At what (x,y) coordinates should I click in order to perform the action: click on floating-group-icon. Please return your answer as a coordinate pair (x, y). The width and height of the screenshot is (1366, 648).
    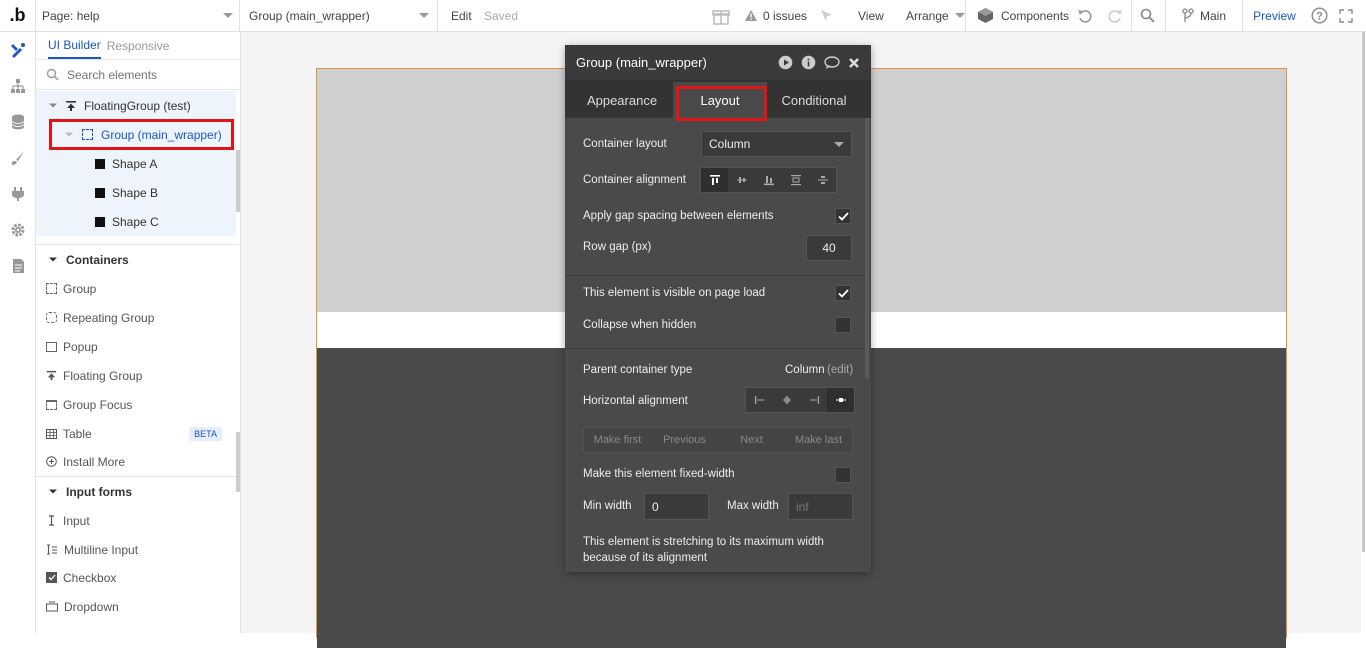
    Looking at the image, I should click on (71, 105).